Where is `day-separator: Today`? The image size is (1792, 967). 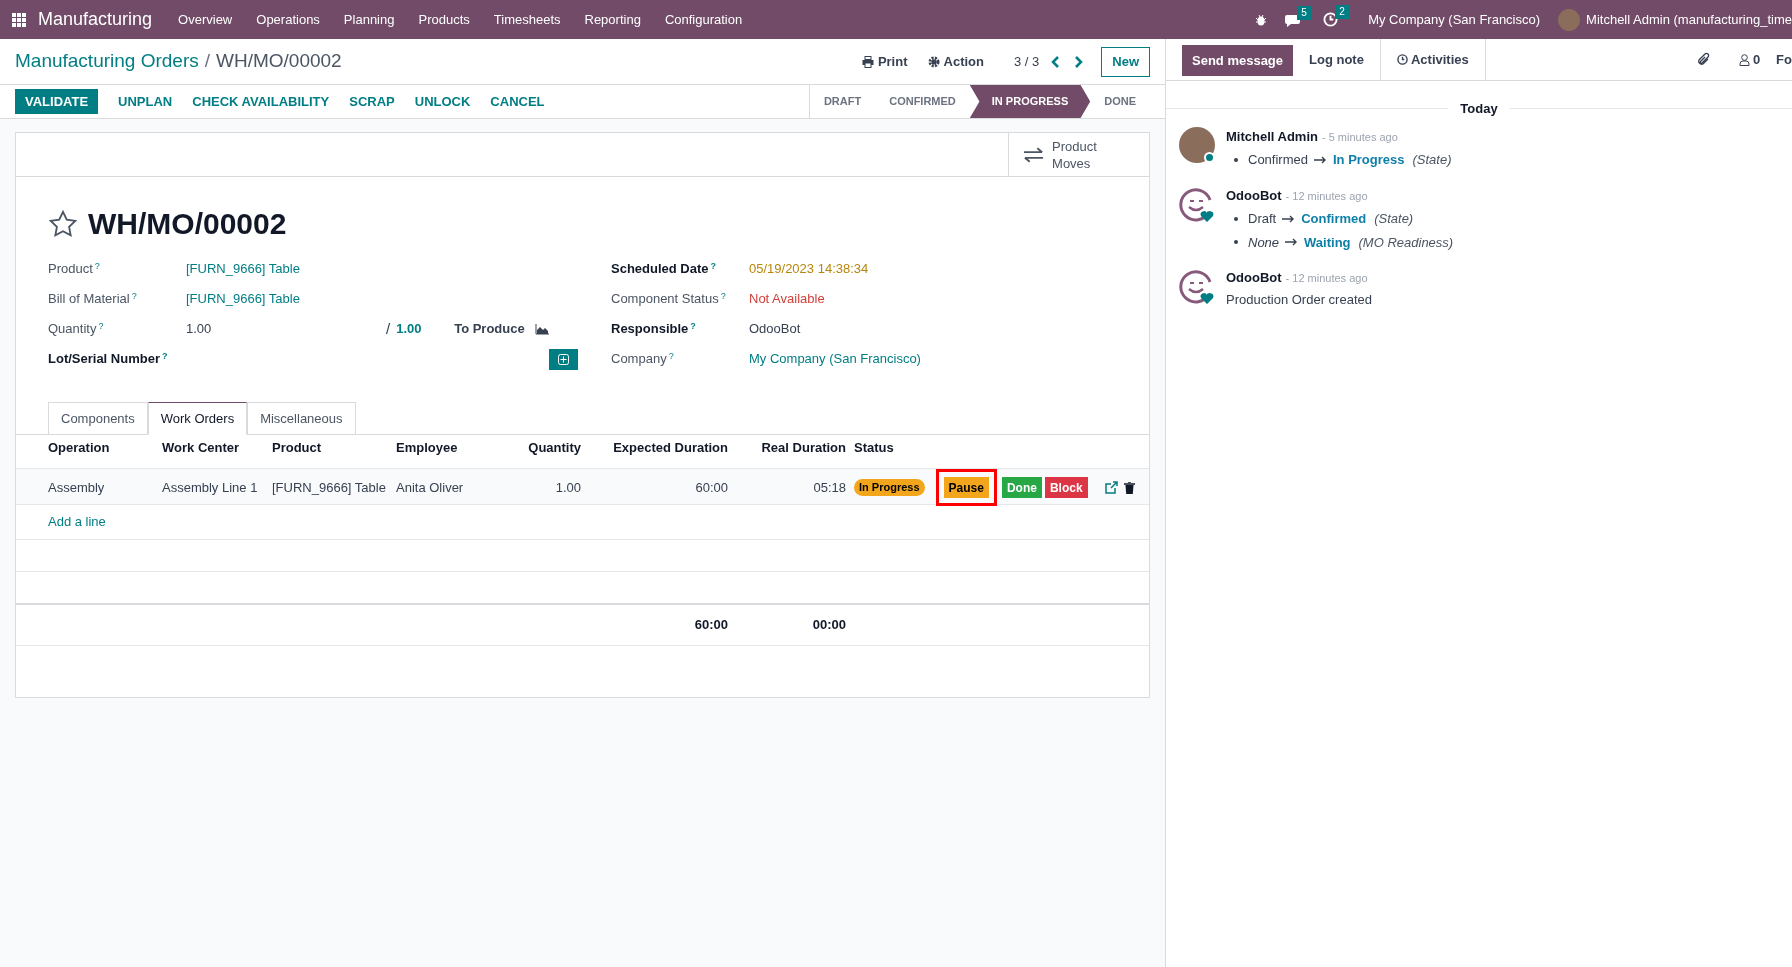
day-separator: Today is located at coordinates (1479, 109).